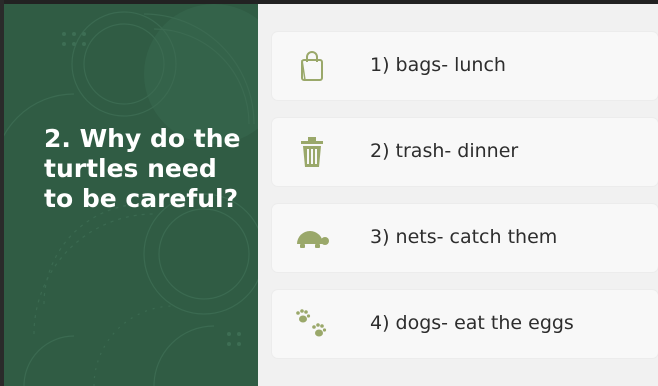 This screenshot has width=658, height=386. Describe the element at coordinates (2, 193) in the screenshot. I see `left-border` at that location.